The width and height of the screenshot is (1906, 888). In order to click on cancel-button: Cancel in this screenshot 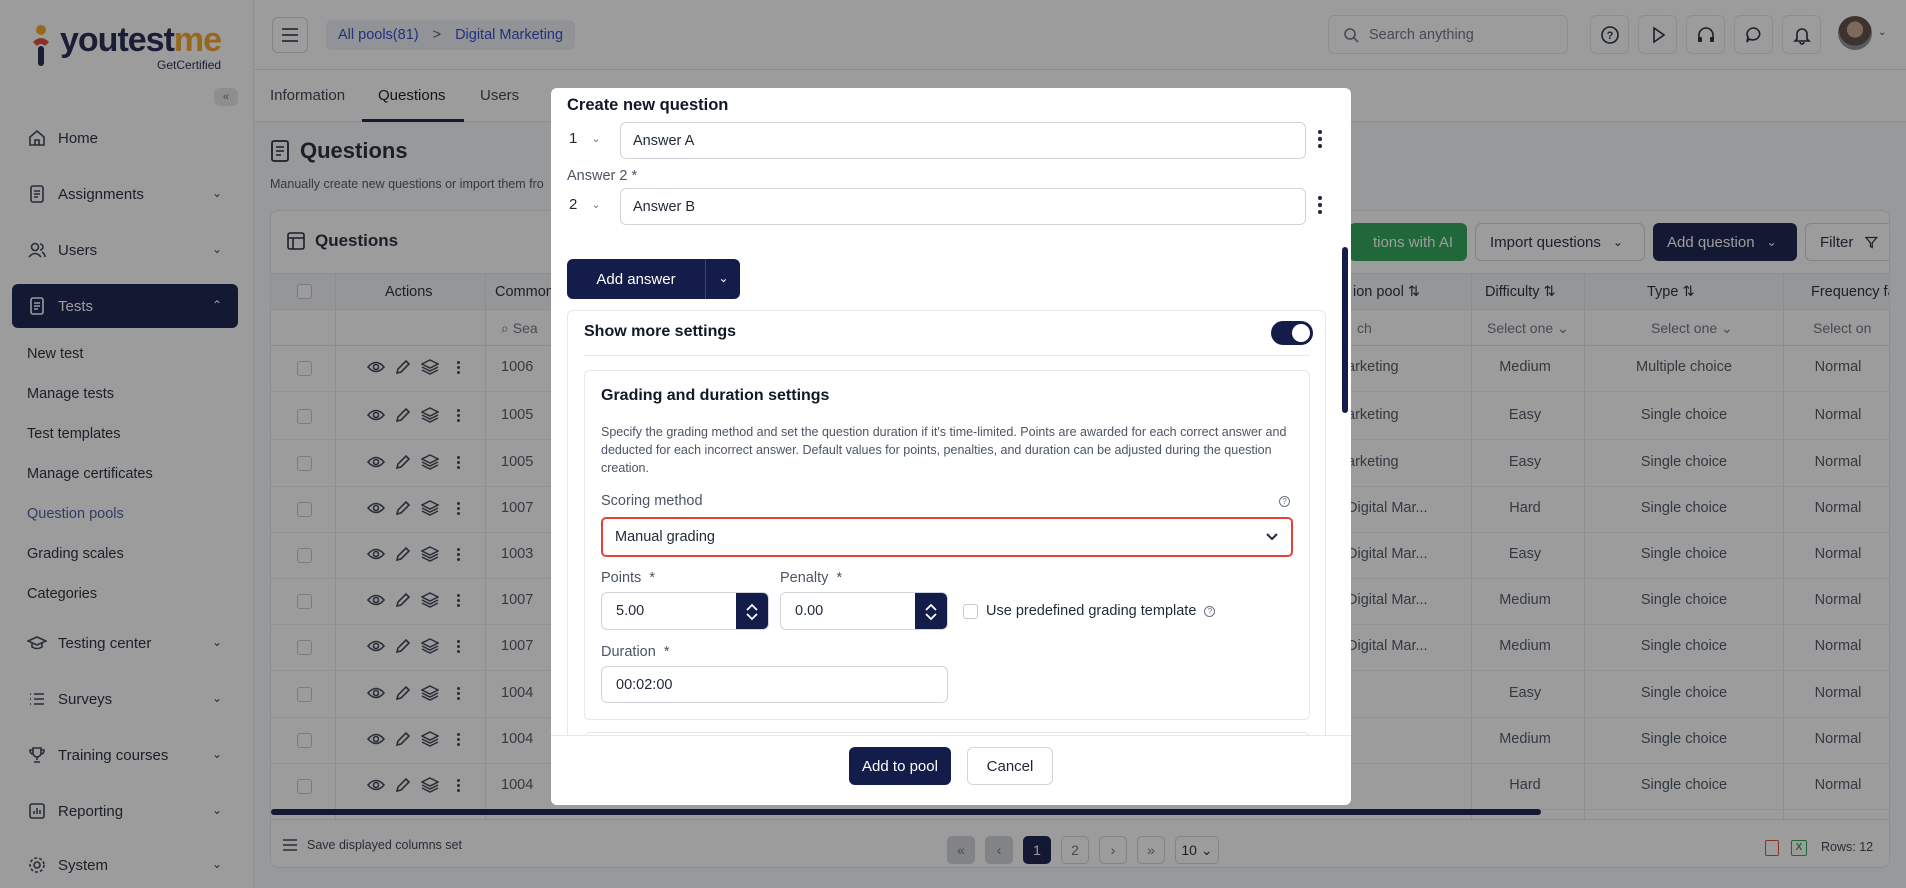, I will do `click(1010, 766)`.